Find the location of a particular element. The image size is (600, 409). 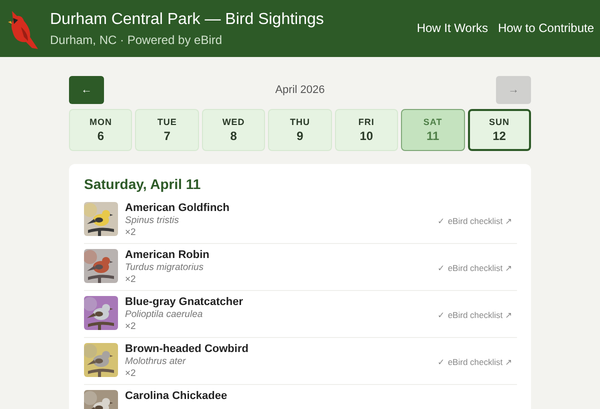

day-tab: THU 9 is located at coordinates (300, 130).